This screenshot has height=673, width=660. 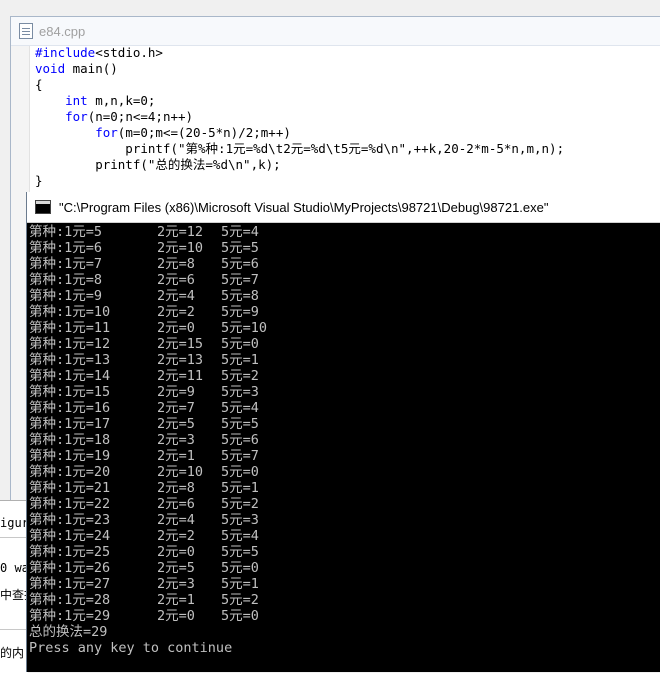 I want to click on console-cell: 2元=2, so click(x=176, y=536).